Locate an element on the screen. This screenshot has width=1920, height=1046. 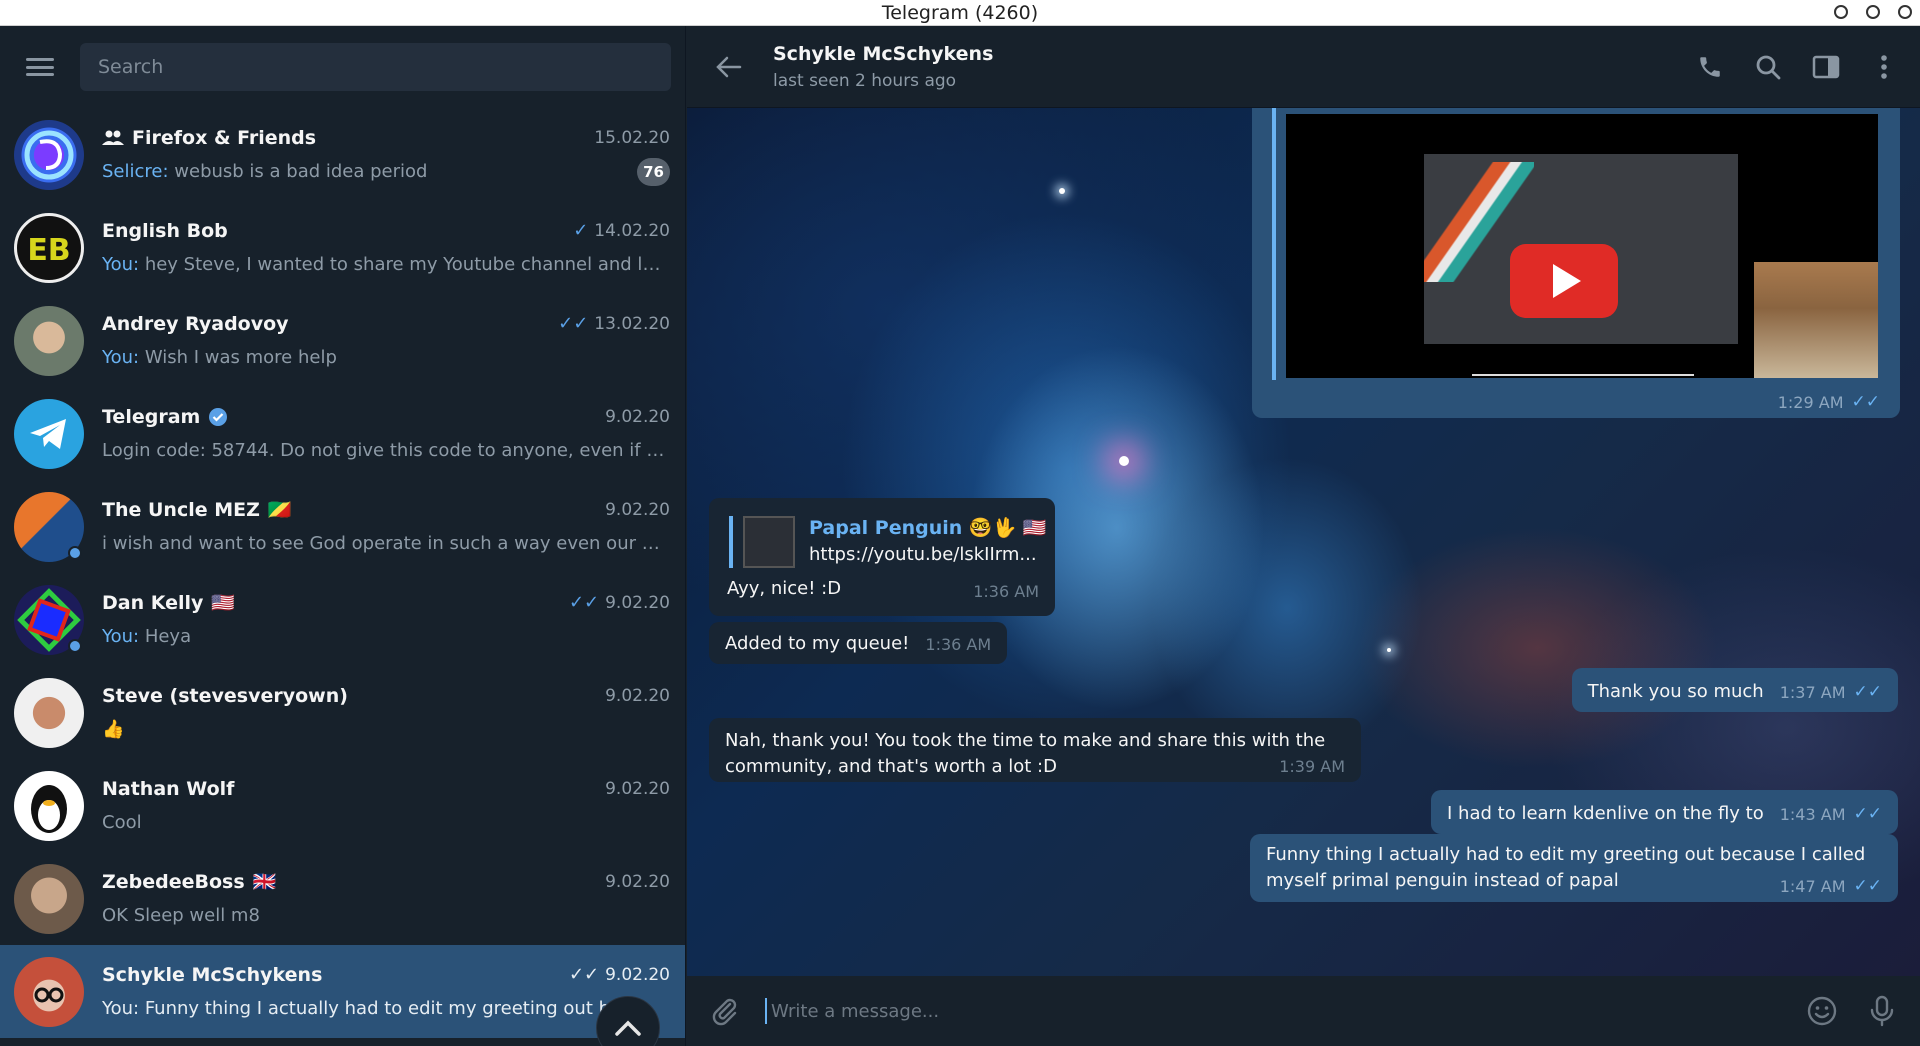
text-caret is located at coordinates (766, 1011).